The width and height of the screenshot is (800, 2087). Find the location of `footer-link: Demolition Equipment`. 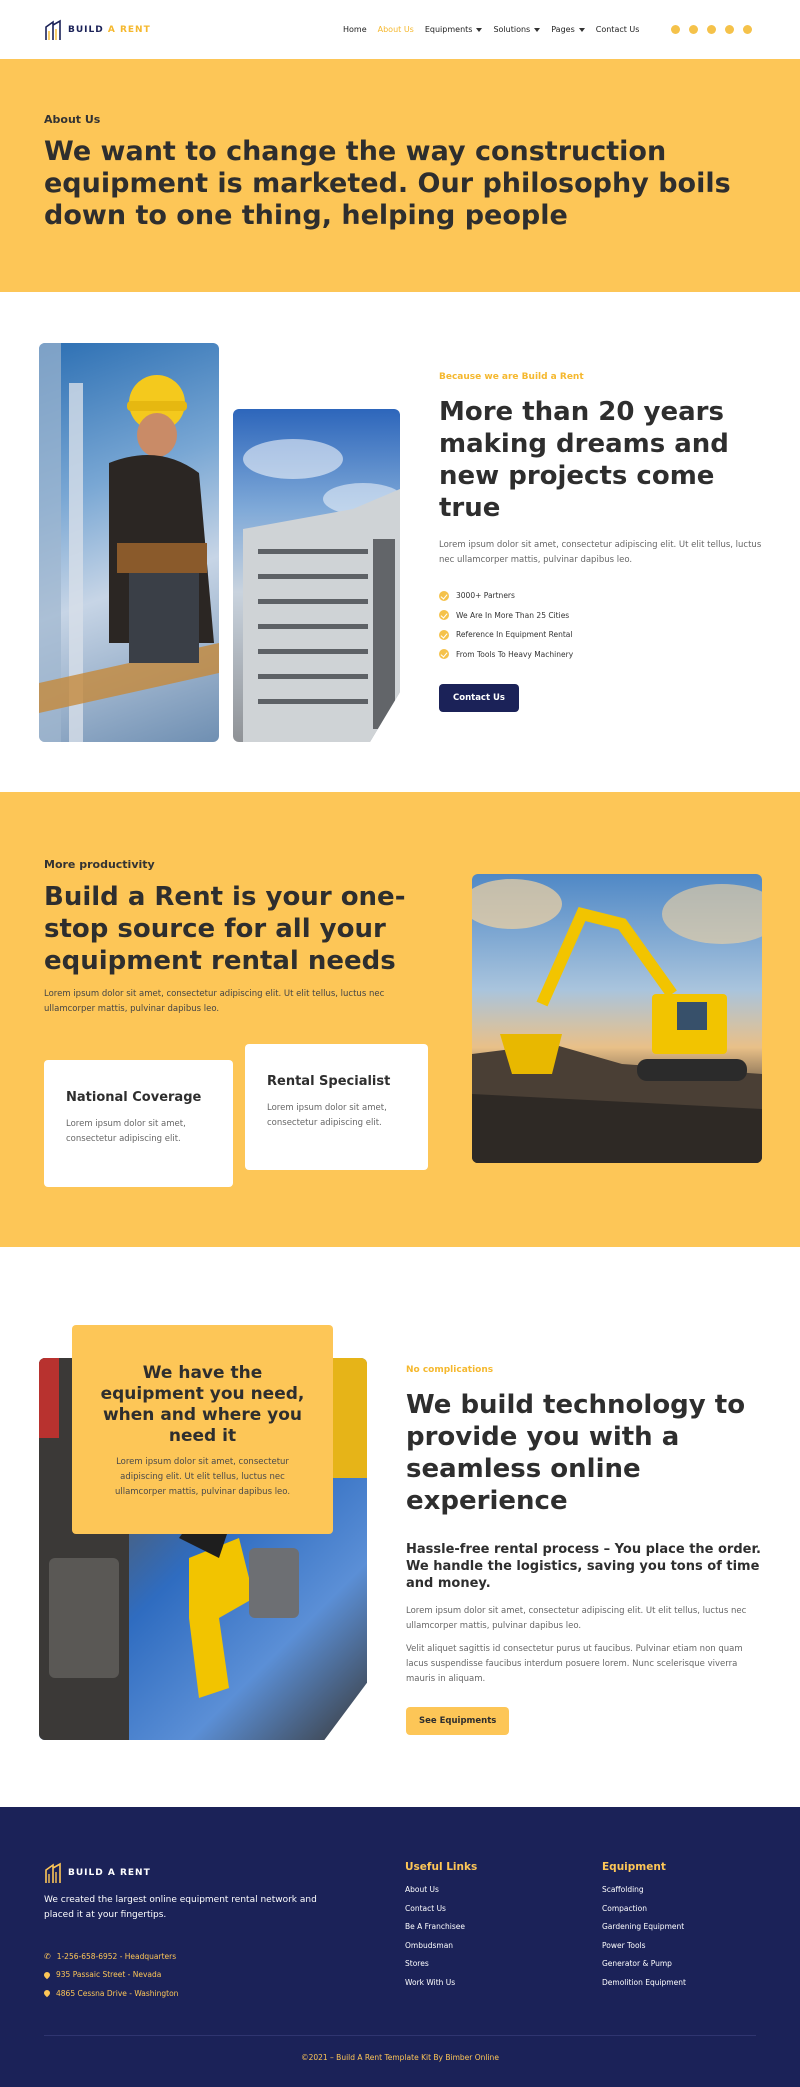

footer-link: Demolition Equipment is located at coordinates (644, 1987).